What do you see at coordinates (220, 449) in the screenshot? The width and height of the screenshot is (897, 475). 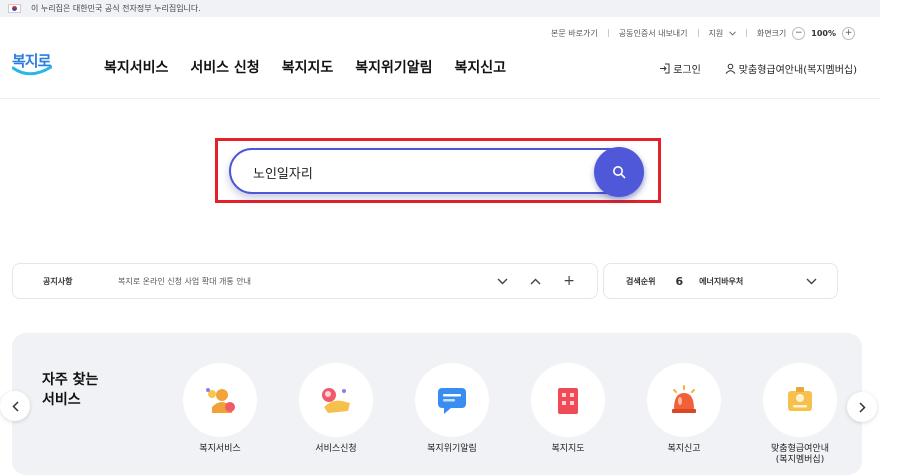 I see `service-label: 복지서비스` at bounding box center [220, 449].